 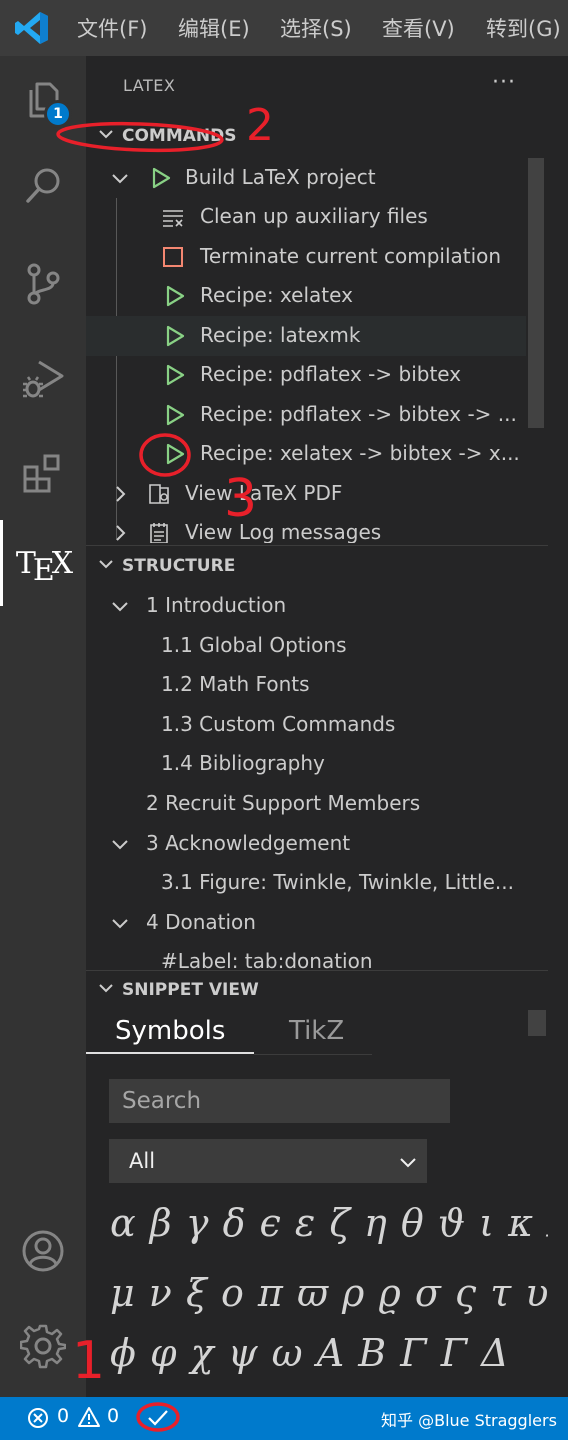 What do you see at coordinates (170, 1031) in the screenshot?
I see `tab-symbols: Symbols` at bounding box center [170, 1031].